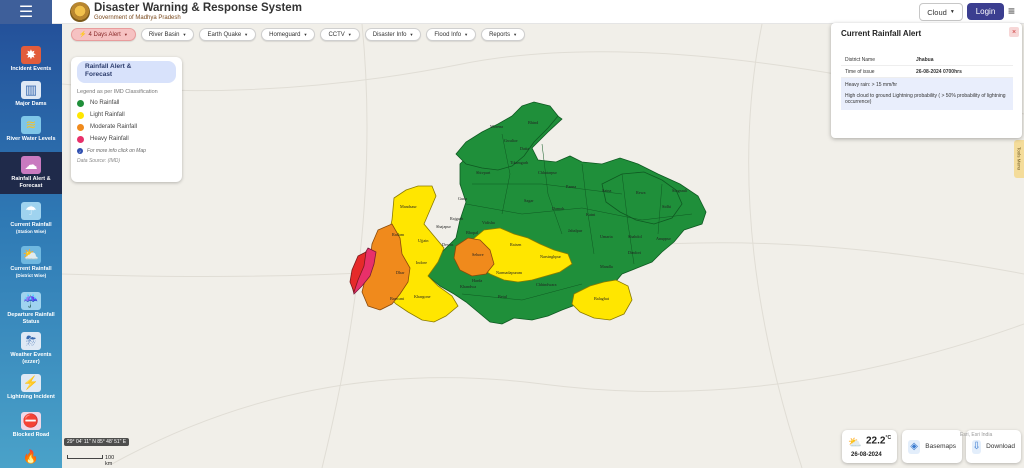 The height and width of the screenshot is (468, 1024). What do you see at coordinates (107, 115) in the screenshot?
I see `legend-item-label: Light Rainfall` at bounding box center [107, 115].